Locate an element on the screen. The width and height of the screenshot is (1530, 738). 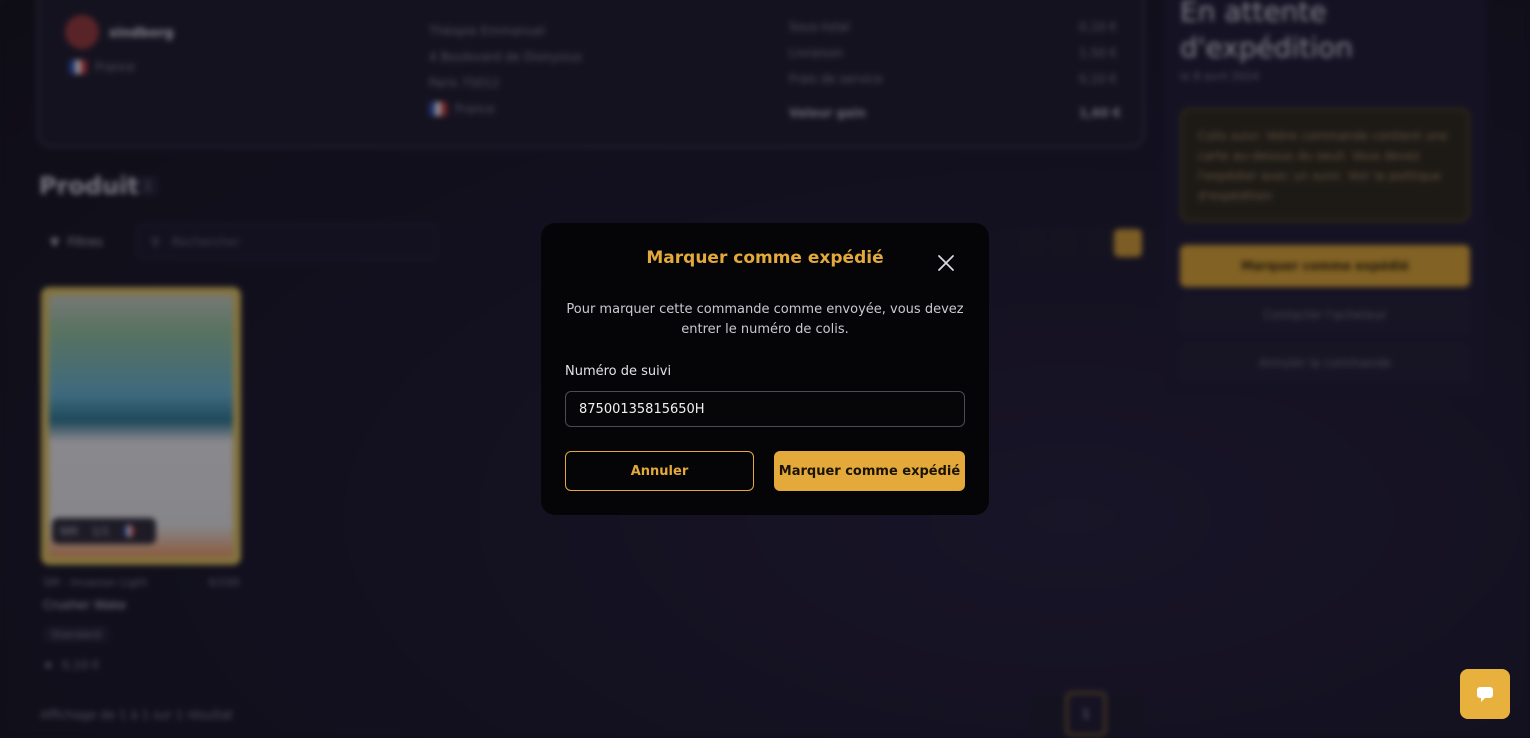
confirm-shipped-button: Marquer comme expédié is located at coordinates (869, 471).